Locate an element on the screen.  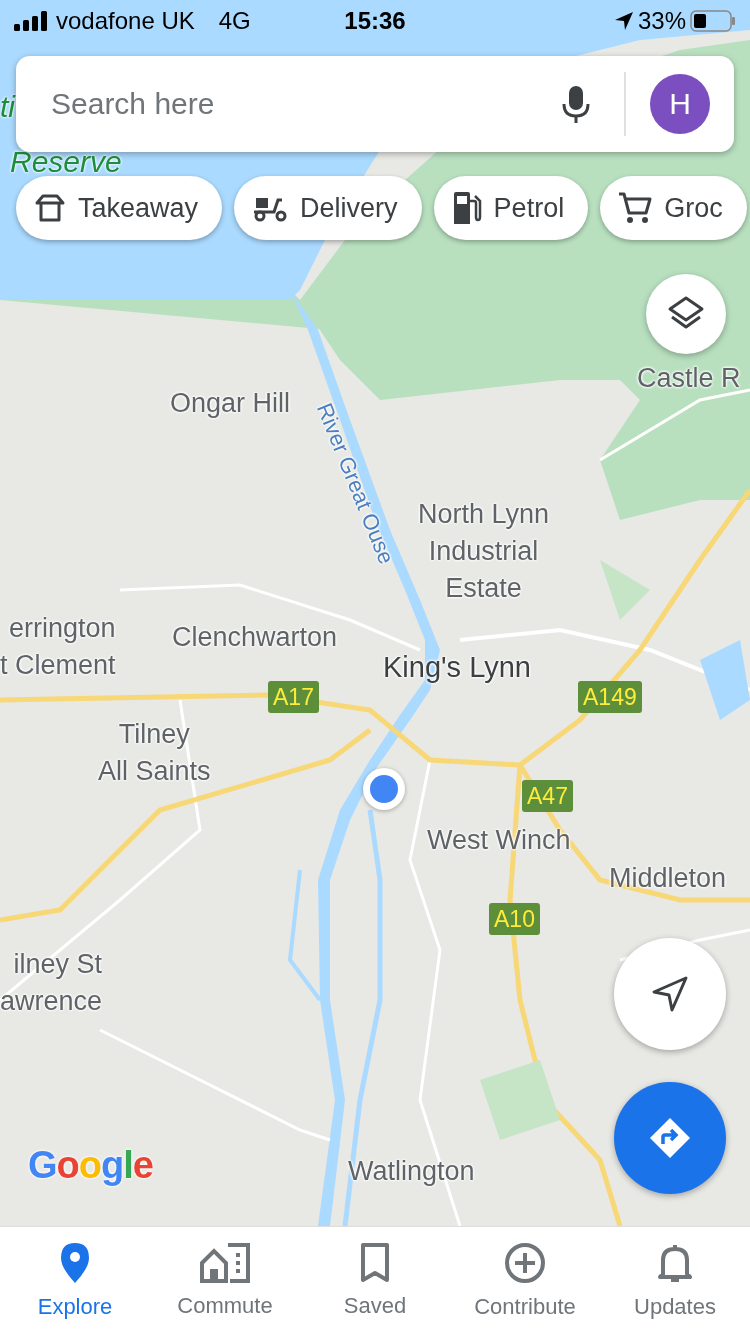
park-area is located at coordinates (625, 590).